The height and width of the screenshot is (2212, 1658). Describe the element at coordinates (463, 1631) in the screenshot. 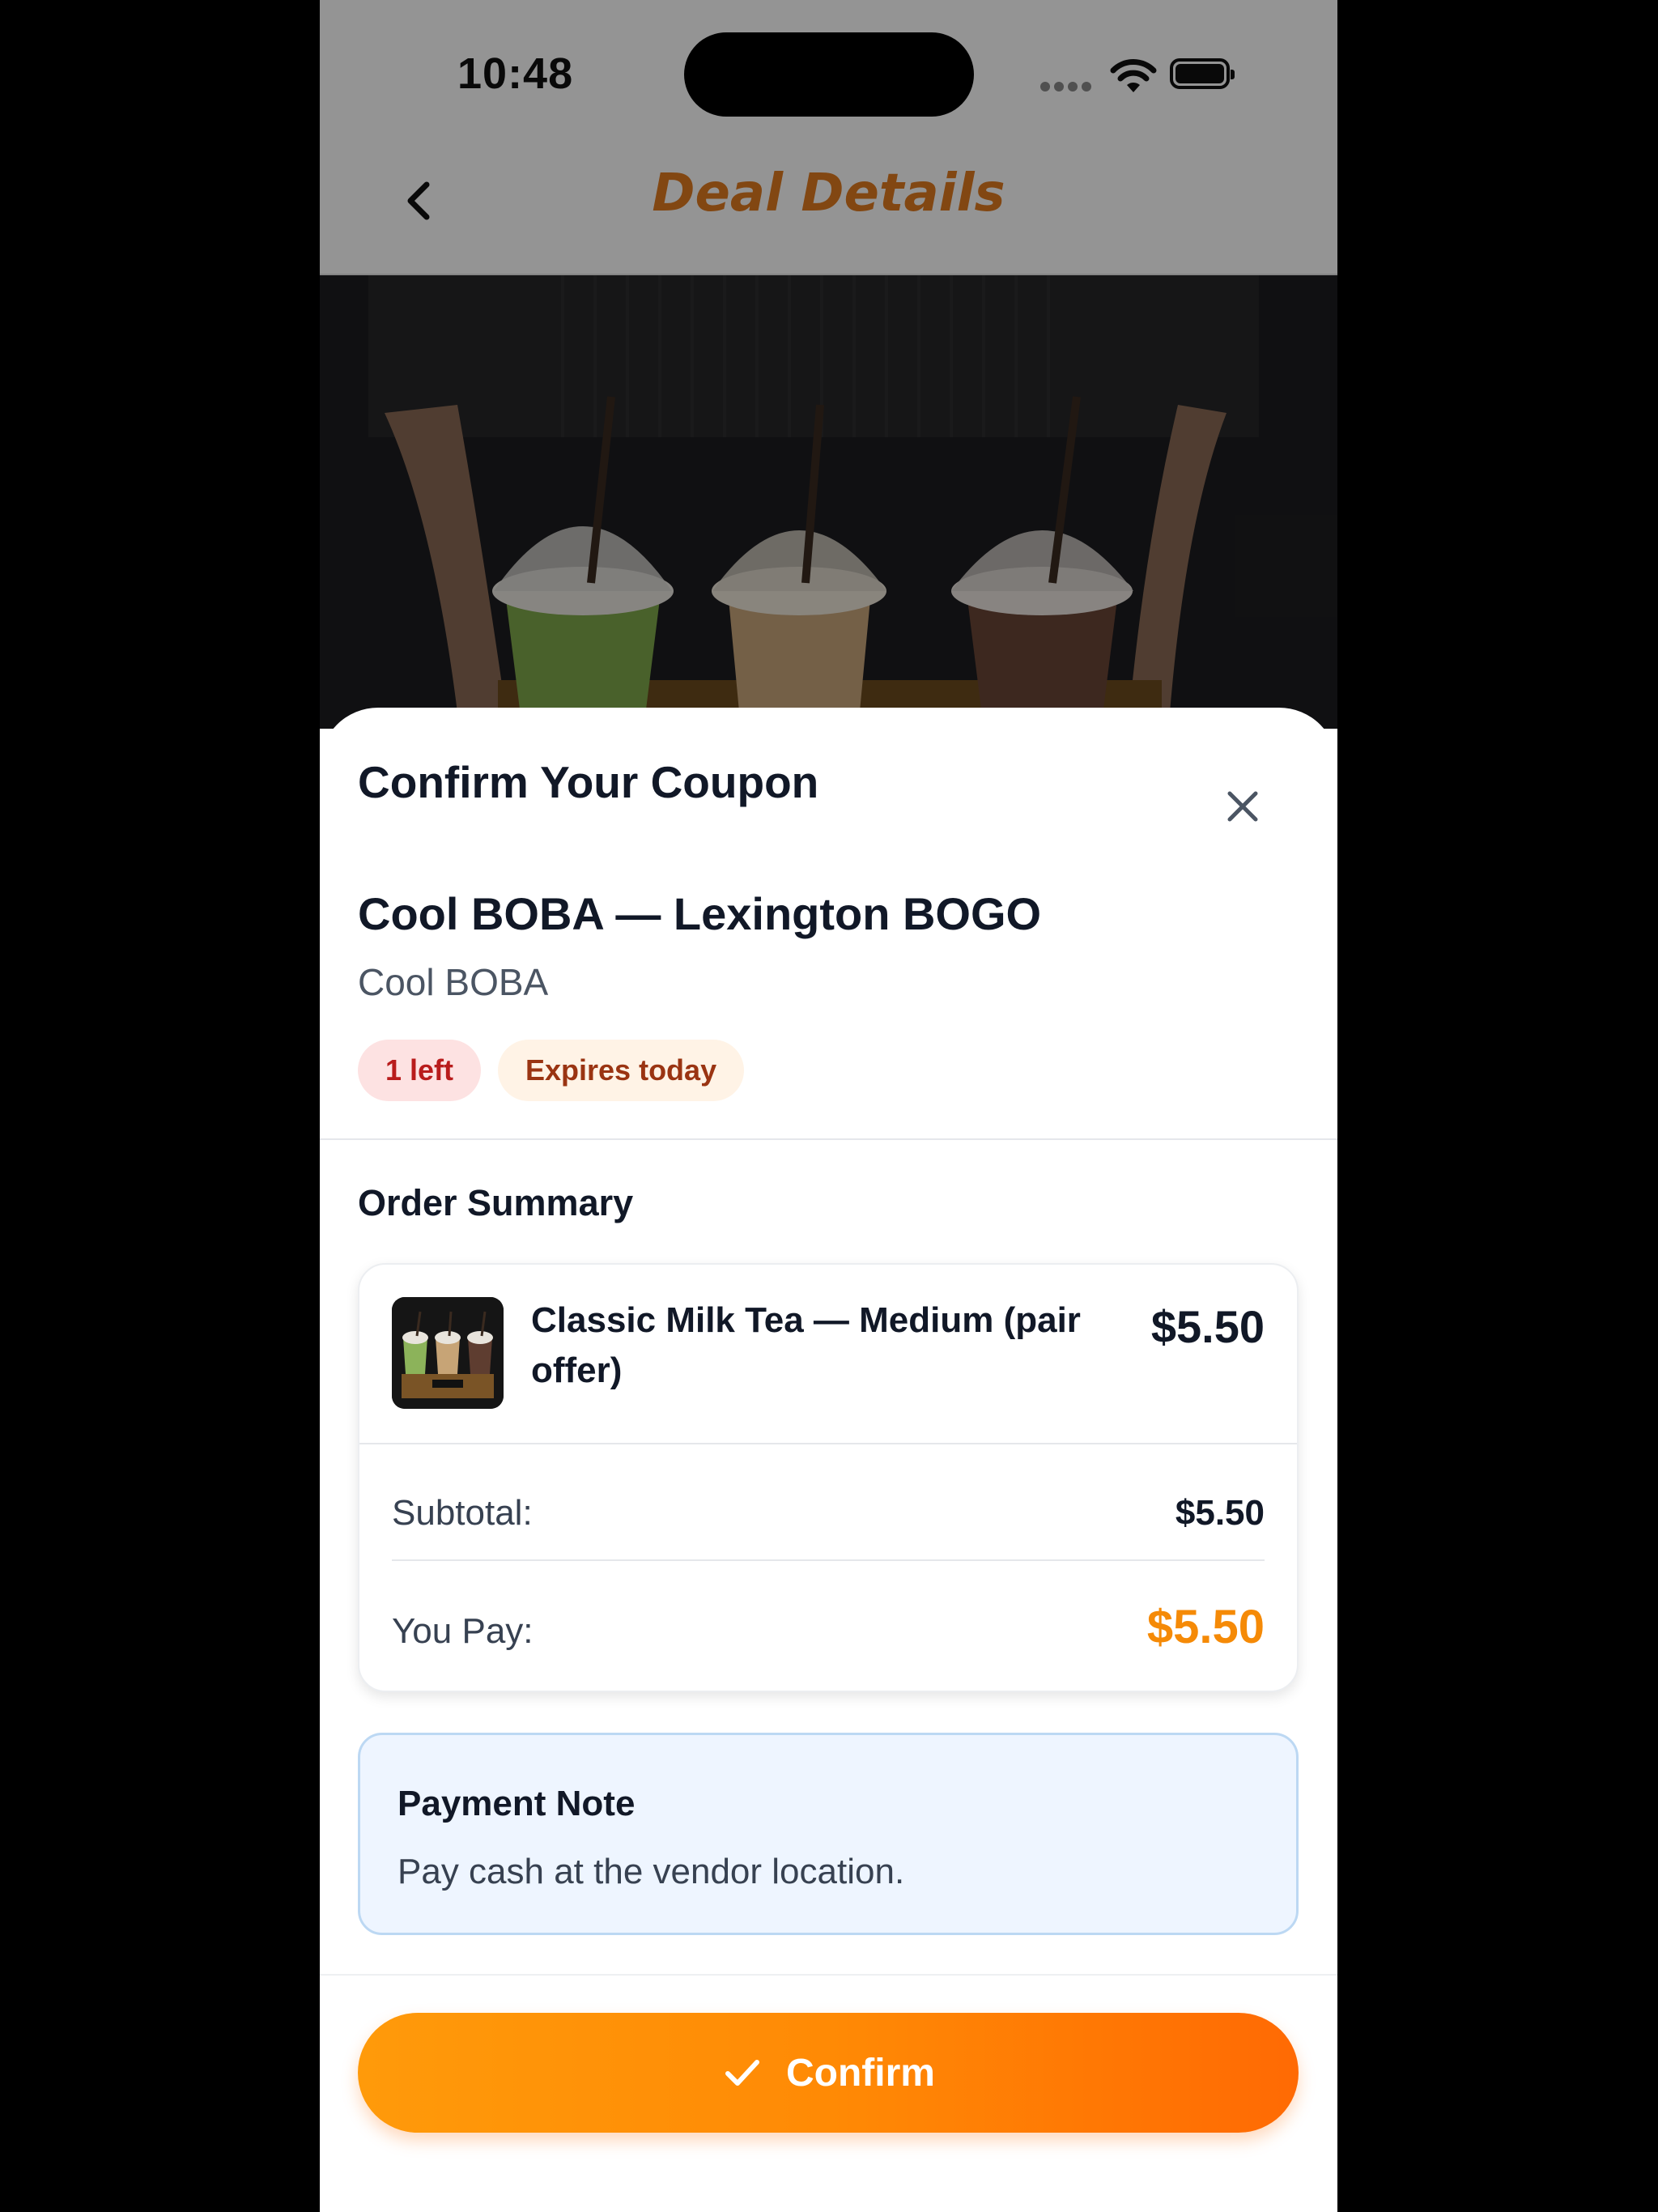

I see `you-pay-label: You Pay:` at that location.